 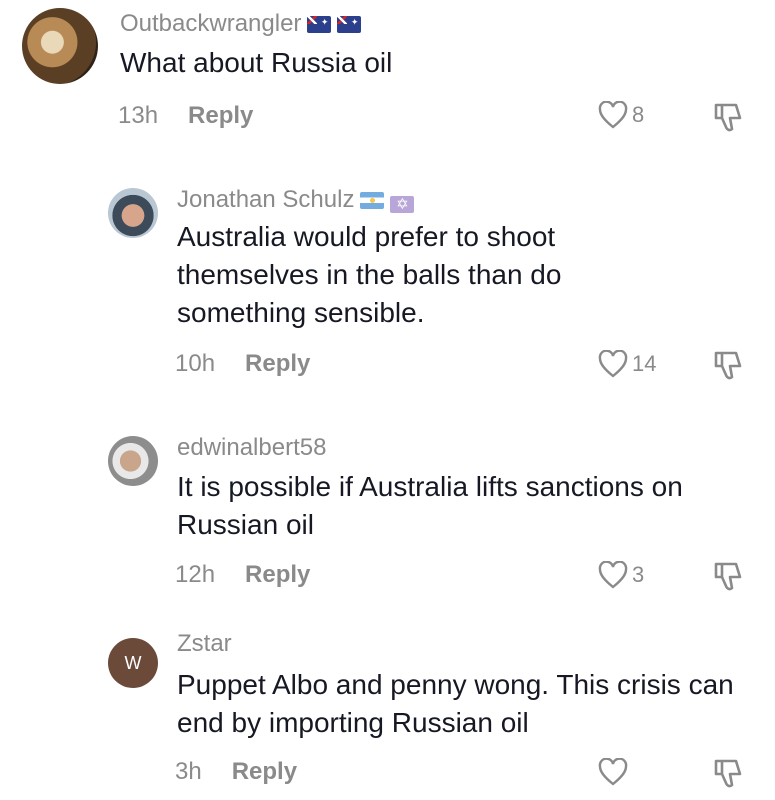 I want to click on username-text: edwinalbert58, so click(x=251, y=447).